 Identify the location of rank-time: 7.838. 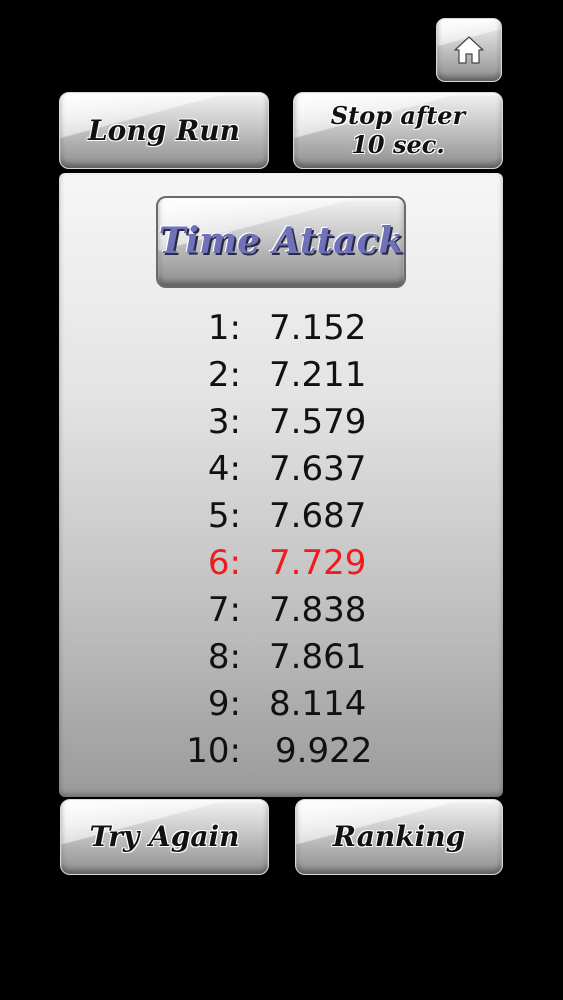
(318, 610).